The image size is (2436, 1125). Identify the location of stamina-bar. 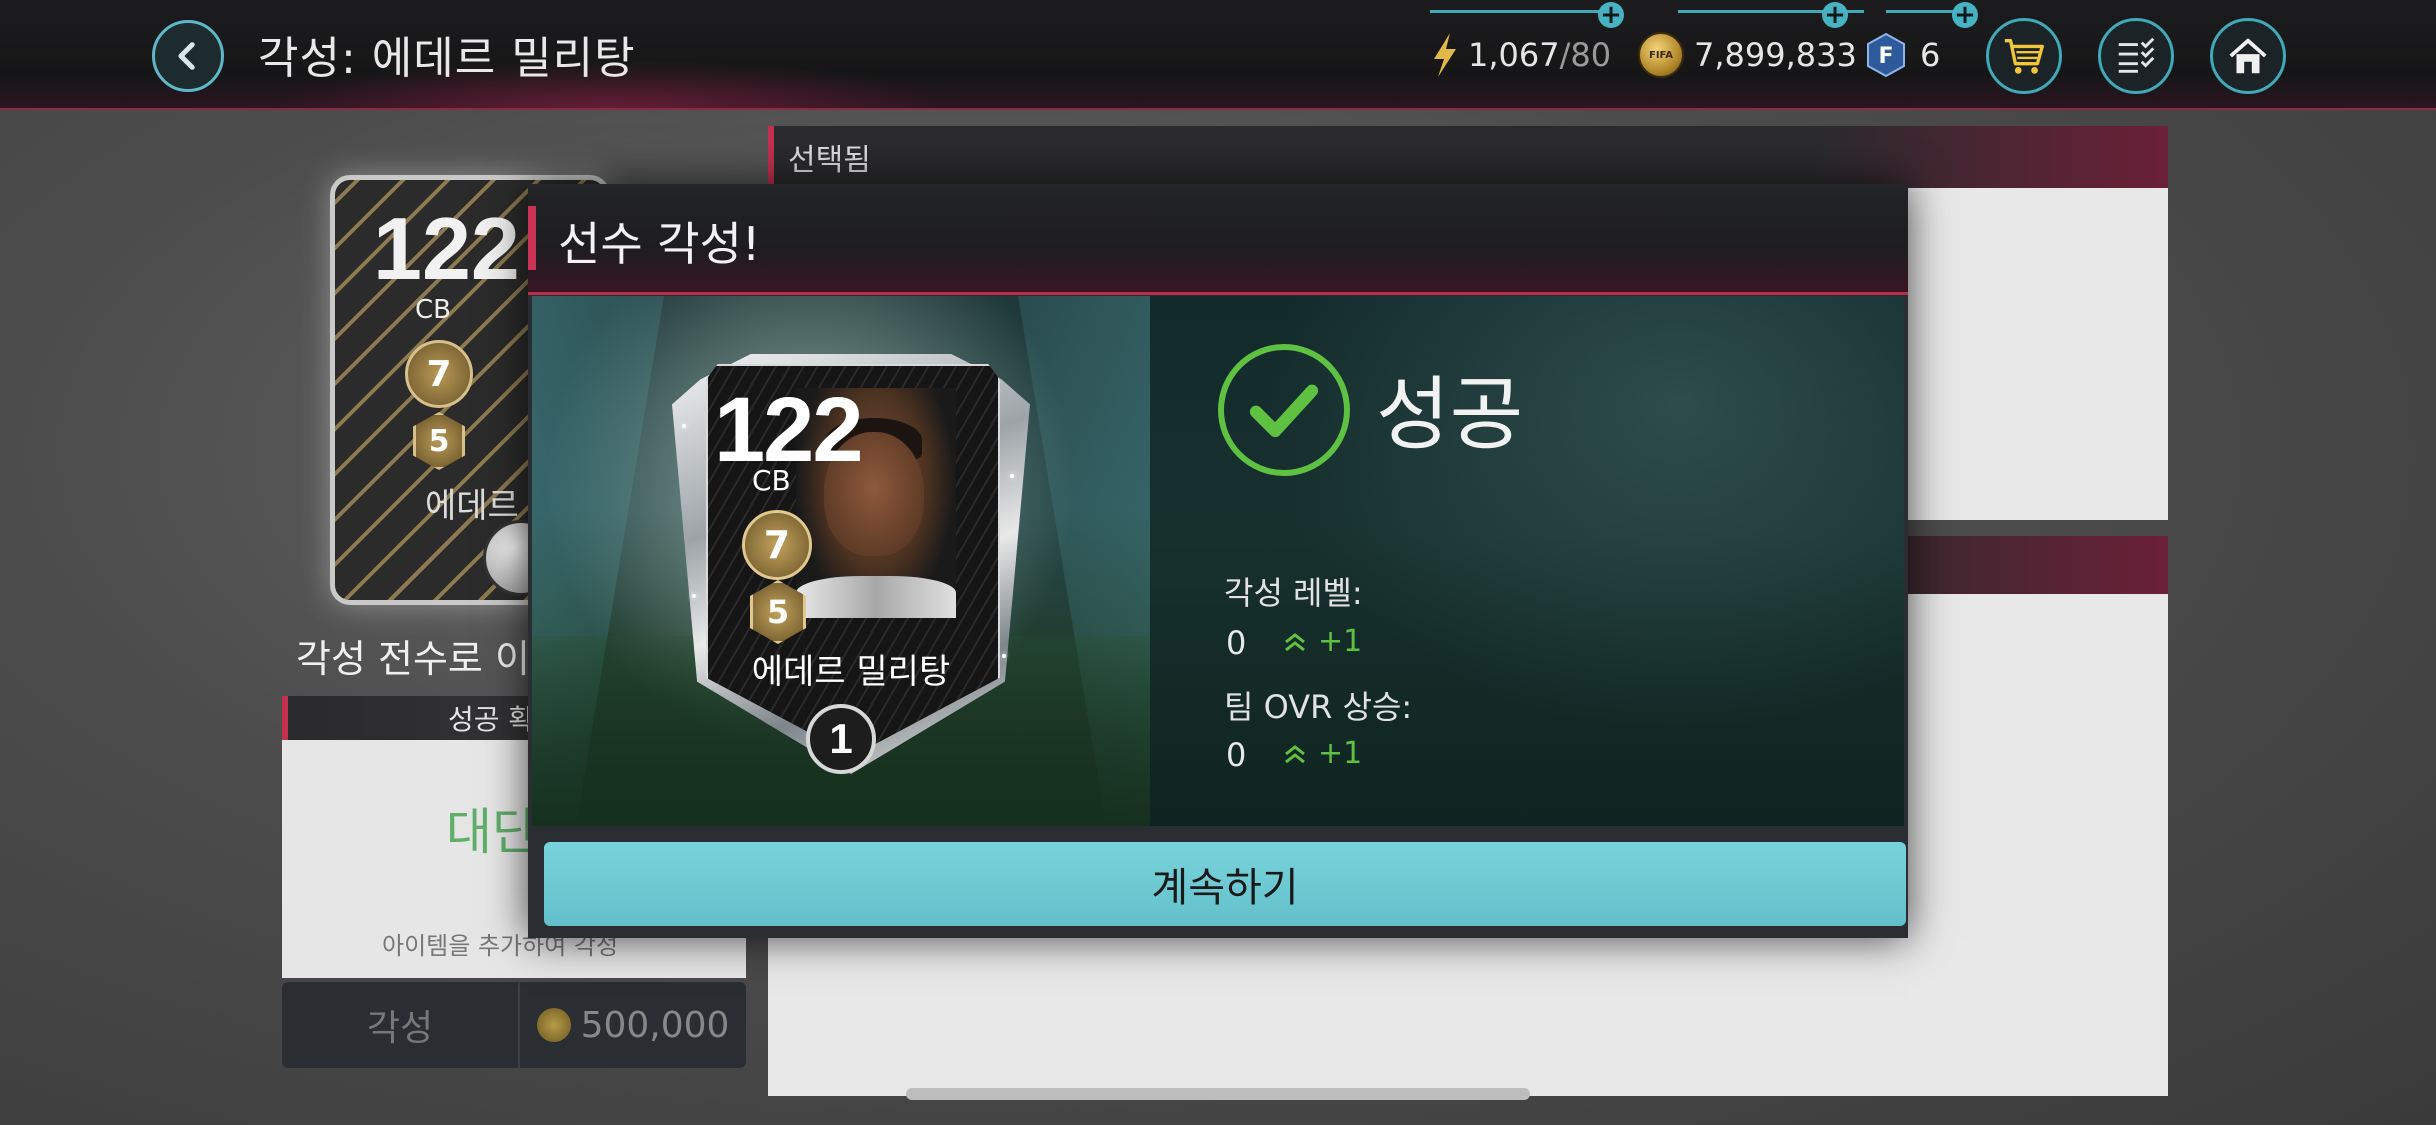
(1520, 11).